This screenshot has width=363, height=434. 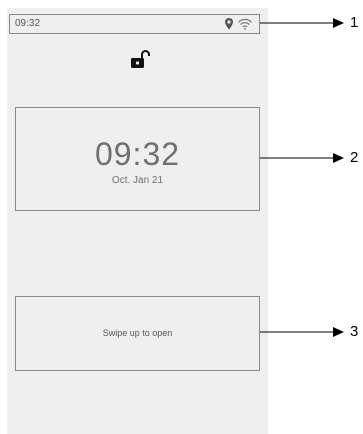 I want to click on callout-label-3: 3, so click(x=354, y=331).